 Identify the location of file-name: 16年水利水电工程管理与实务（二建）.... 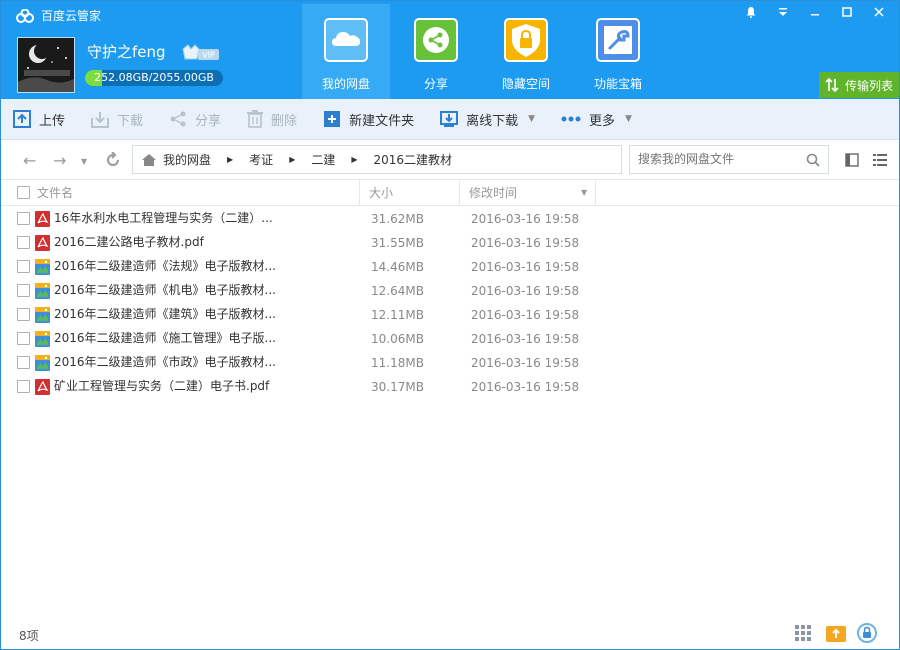
(163, 218).